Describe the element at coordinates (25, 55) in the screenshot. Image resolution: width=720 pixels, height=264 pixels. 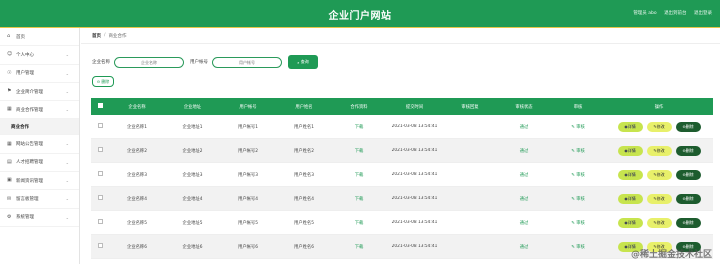
I see `sidebar-item-label: 个人中心` at that location.